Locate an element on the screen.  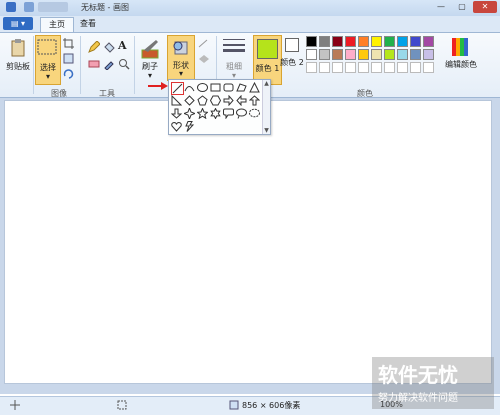
color1-swatch is located at coordinates (267, 49).